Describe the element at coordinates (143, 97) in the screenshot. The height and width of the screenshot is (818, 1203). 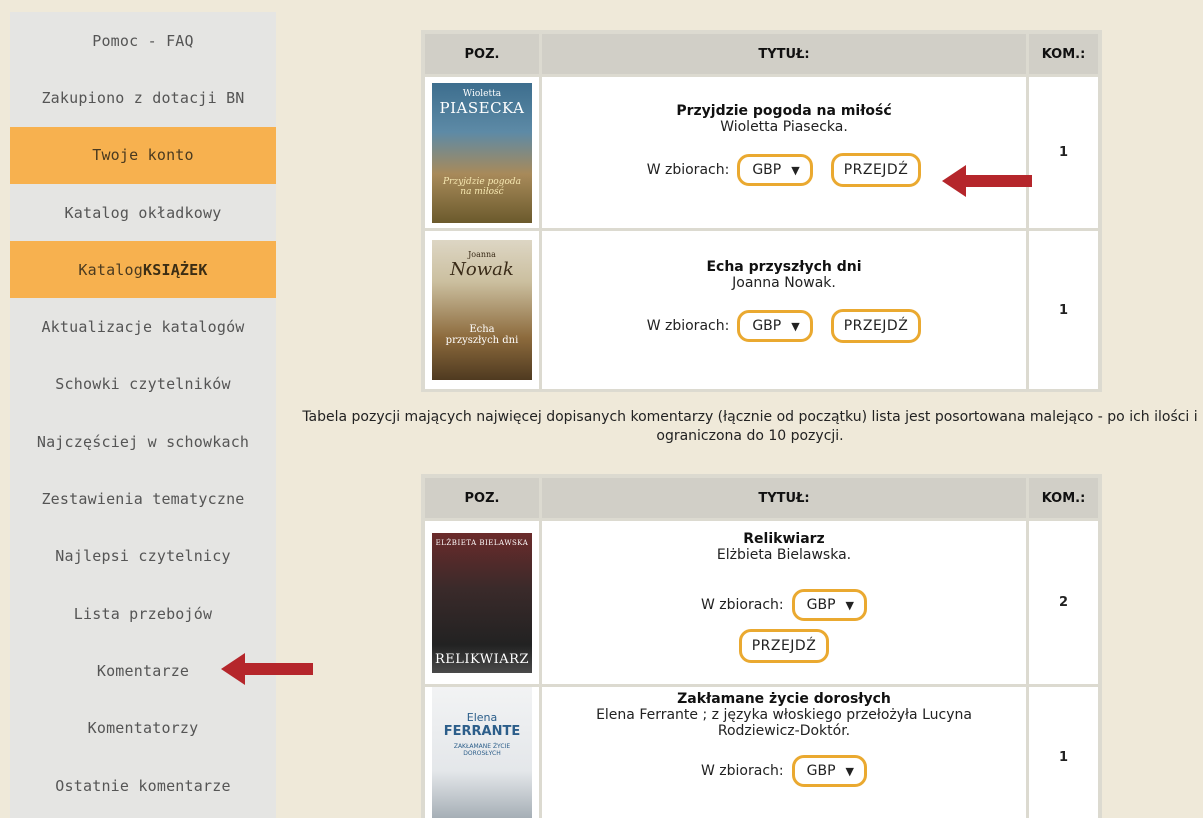
I see `sidebar-item-label: Zakupiono z dotacji BN` at that location.